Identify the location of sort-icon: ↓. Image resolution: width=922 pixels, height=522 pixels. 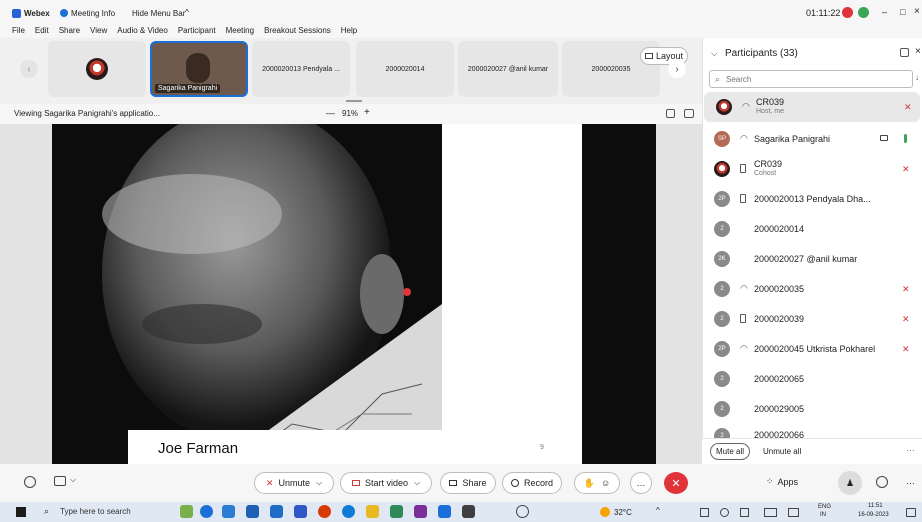
(917, 77).